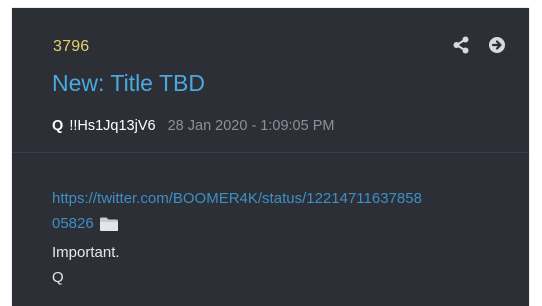 This screenshot has height=306, width=542. Describe the element at coordinates (479, 45) in the screenshot. I see `post-actions` at that location.